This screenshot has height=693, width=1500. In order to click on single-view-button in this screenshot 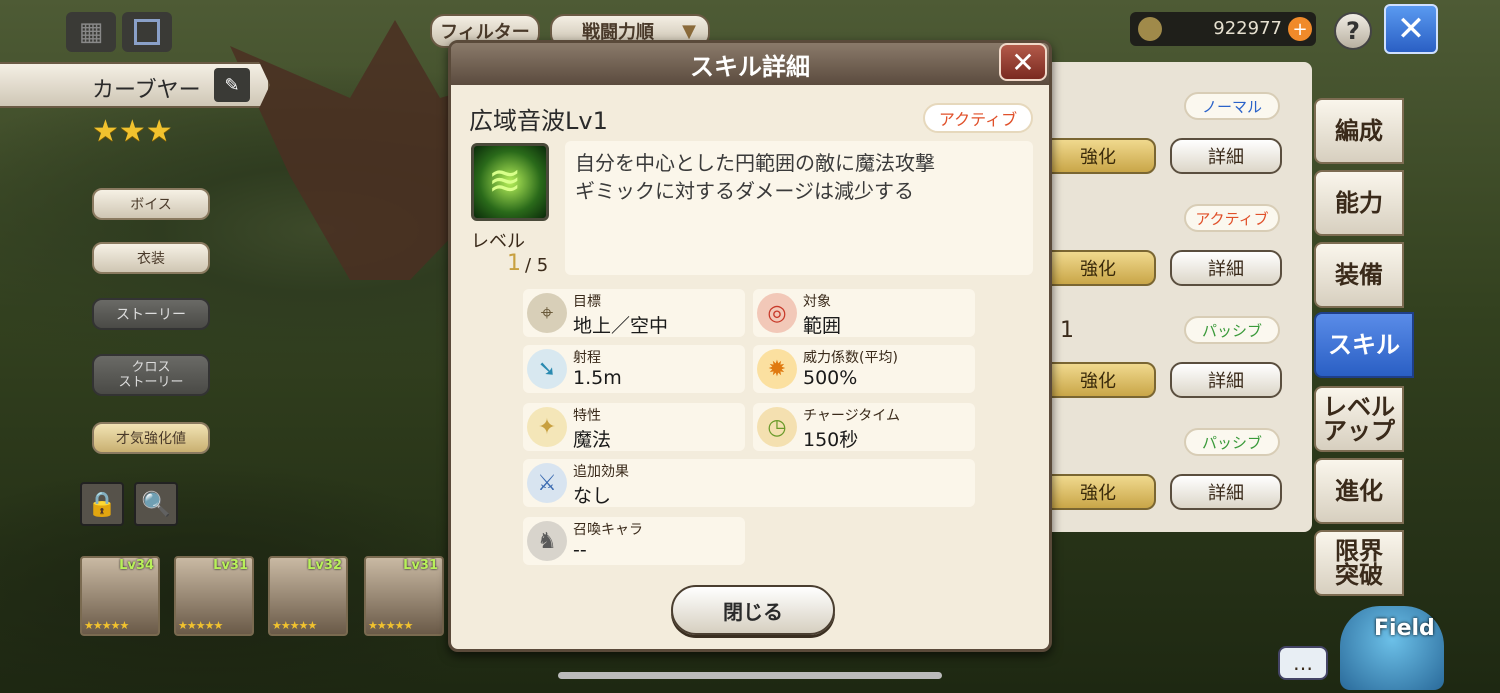, I will do `click(147, 32)`.